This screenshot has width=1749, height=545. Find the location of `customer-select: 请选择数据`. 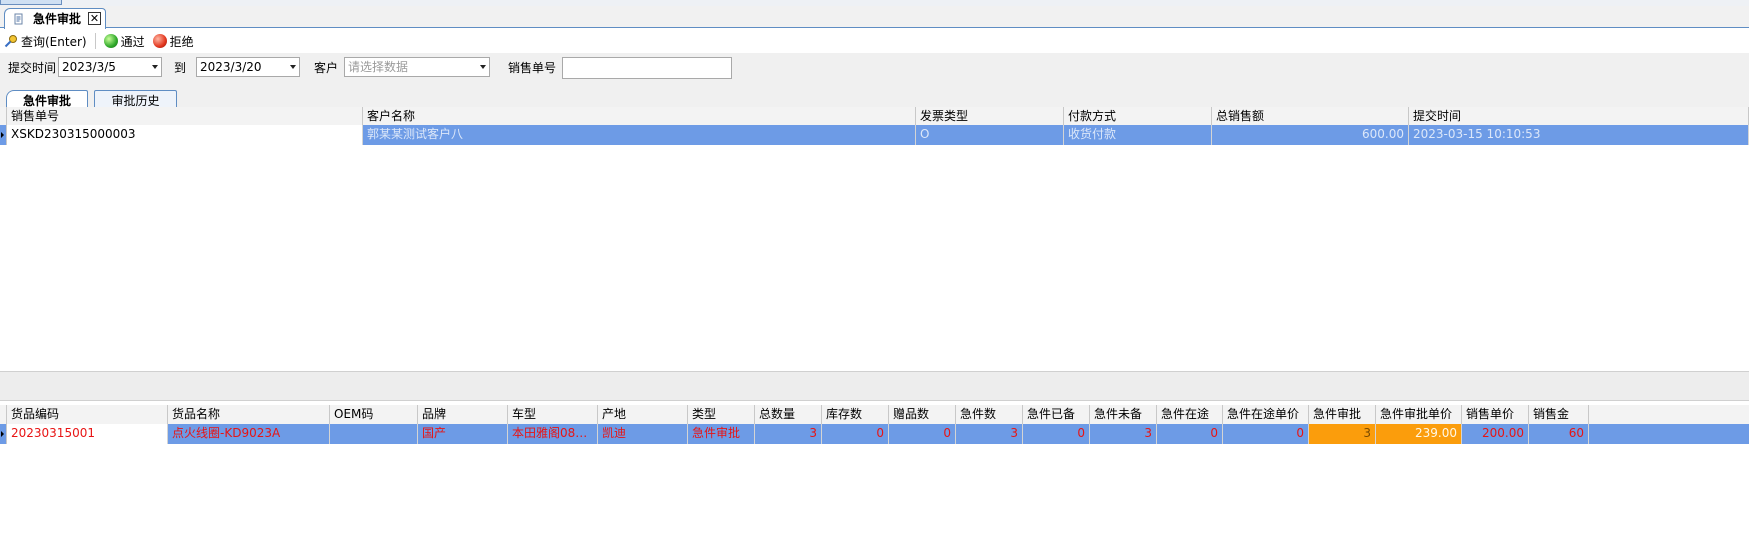

customer-select: 请选择数据 is located at coordinates (417, 67).